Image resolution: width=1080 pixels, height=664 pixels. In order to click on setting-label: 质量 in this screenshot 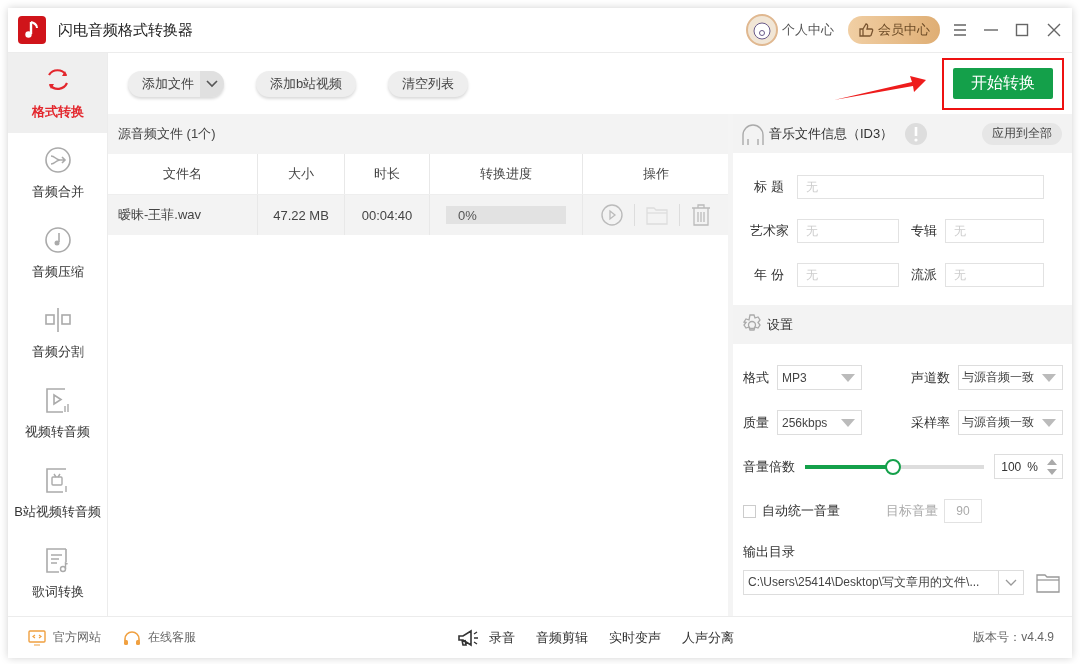, I will do `click(756, 422)`.